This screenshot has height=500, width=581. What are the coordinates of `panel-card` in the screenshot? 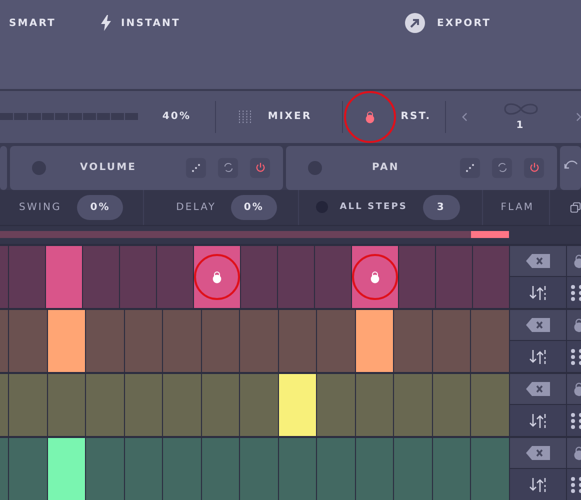 It's located at (3, 168).